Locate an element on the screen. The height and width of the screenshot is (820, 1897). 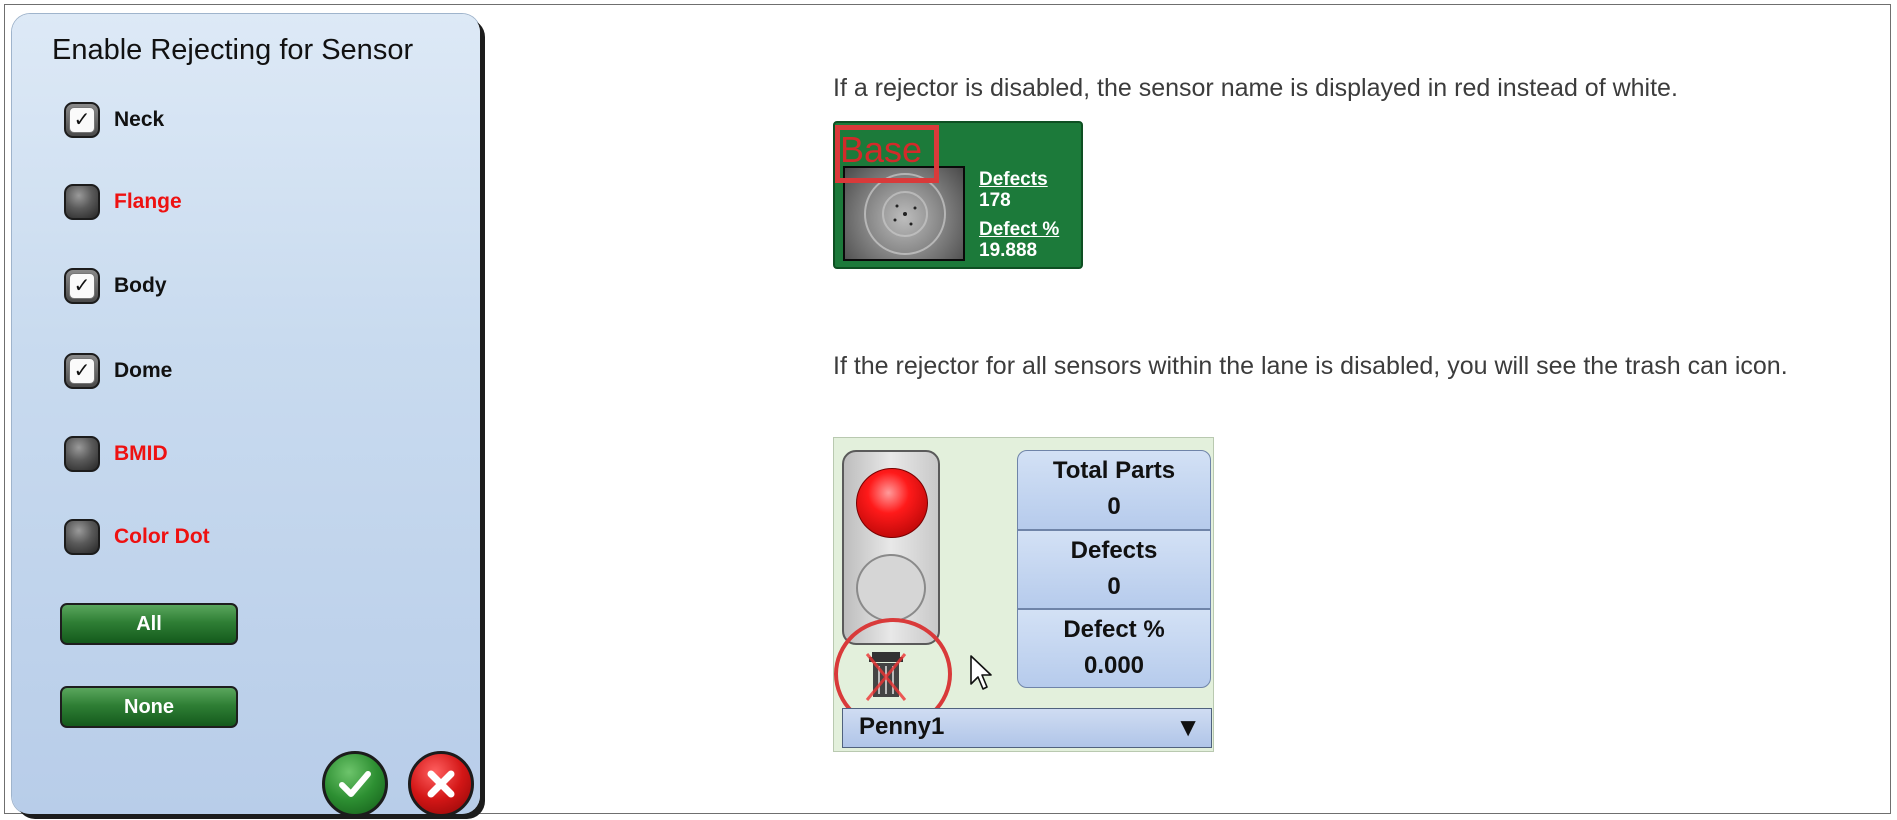
lane-defect-pct-label: Defect % is located at coordinates (1114, 629).